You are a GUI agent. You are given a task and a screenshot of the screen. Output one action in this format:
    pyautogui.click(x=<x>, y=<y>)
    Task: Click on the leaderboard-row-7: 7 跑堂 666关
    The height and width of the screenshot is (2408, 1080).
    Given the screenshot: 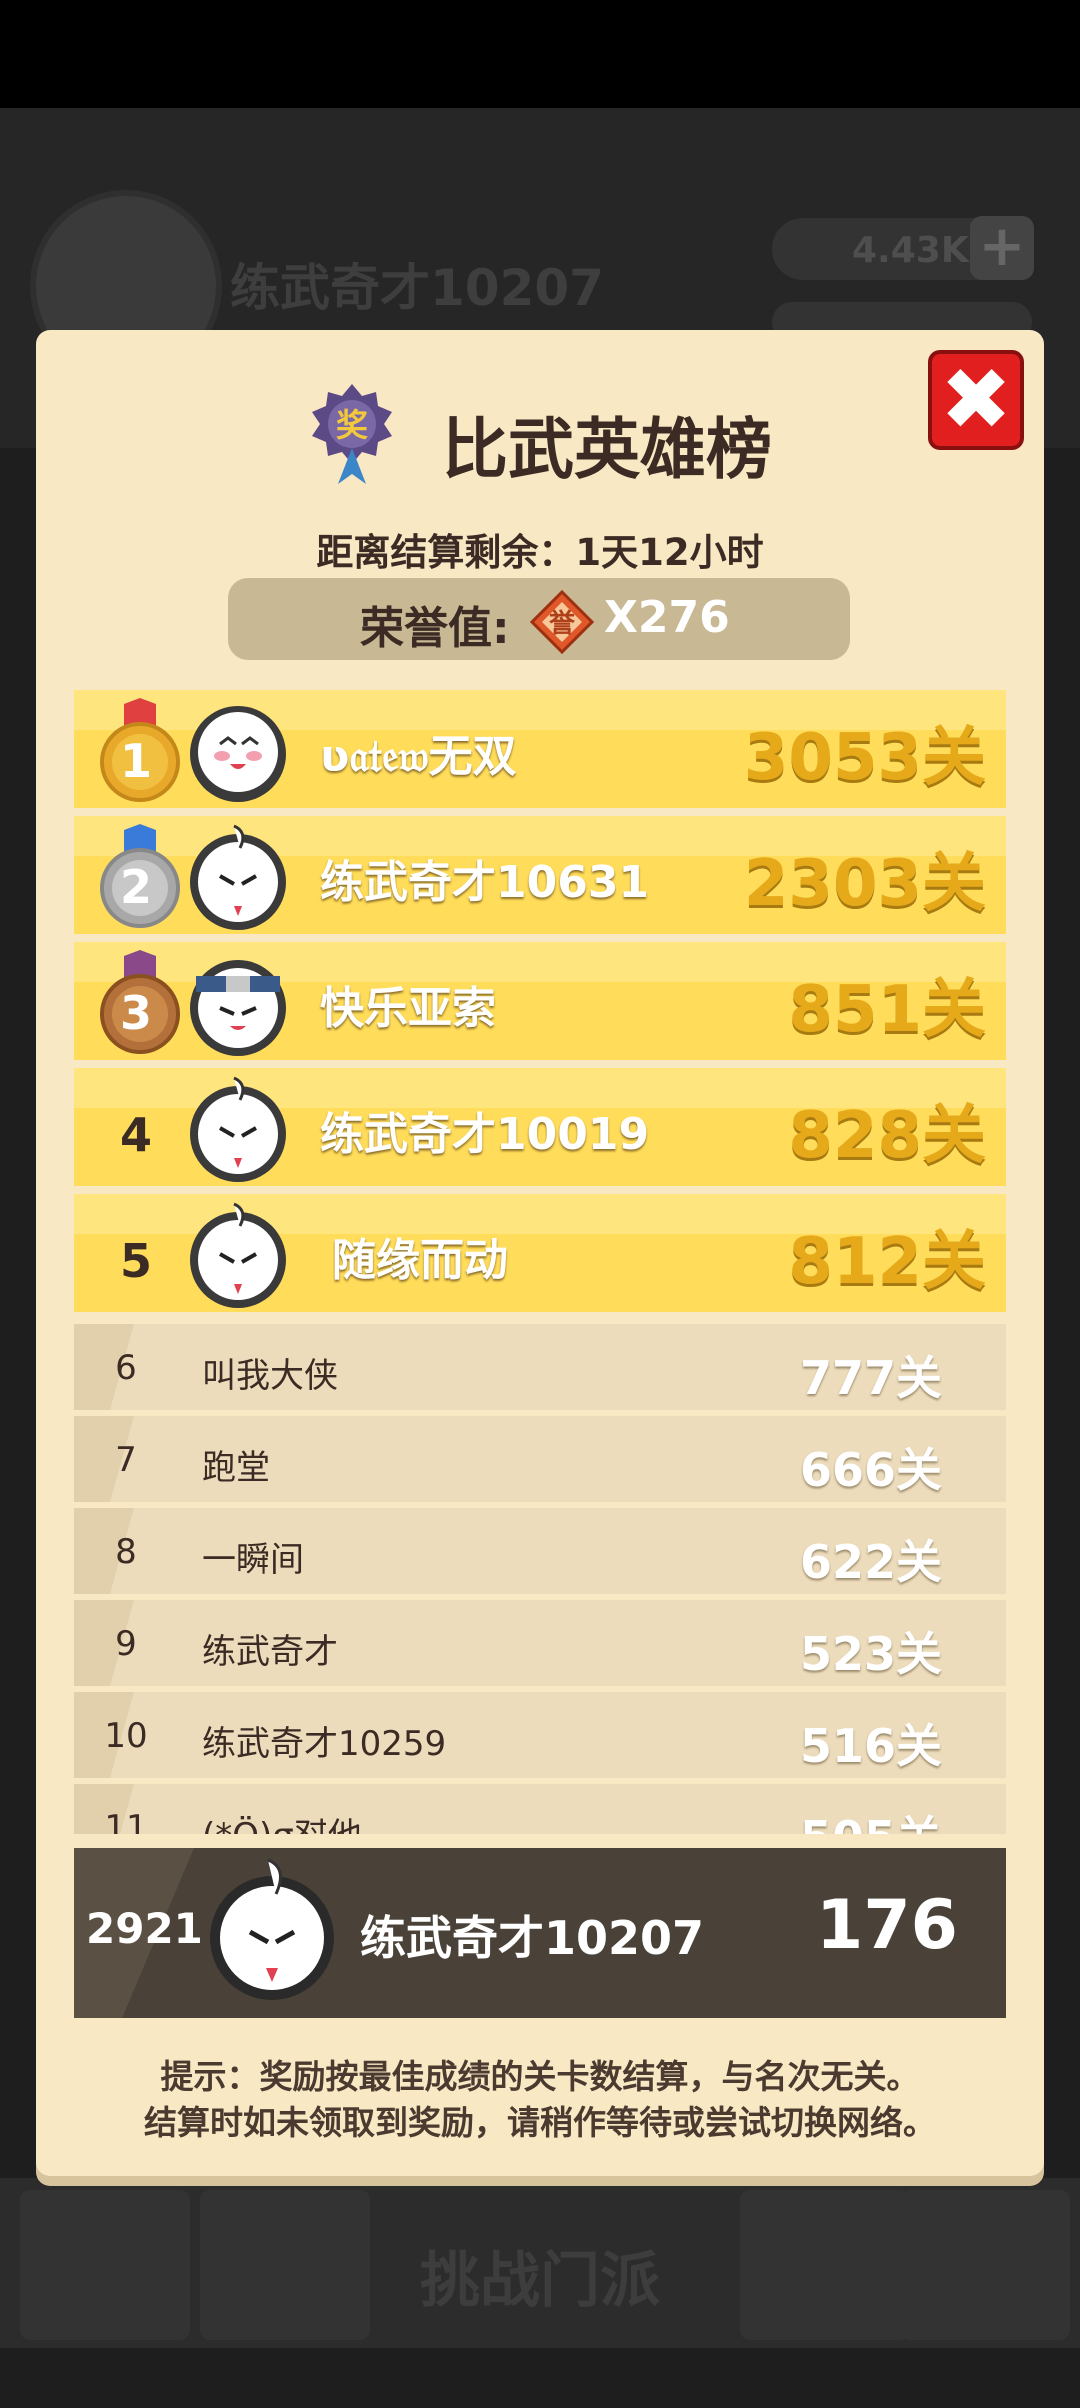 What is the action you would take?
    pyautogui.click(x=540, y=1459)
    